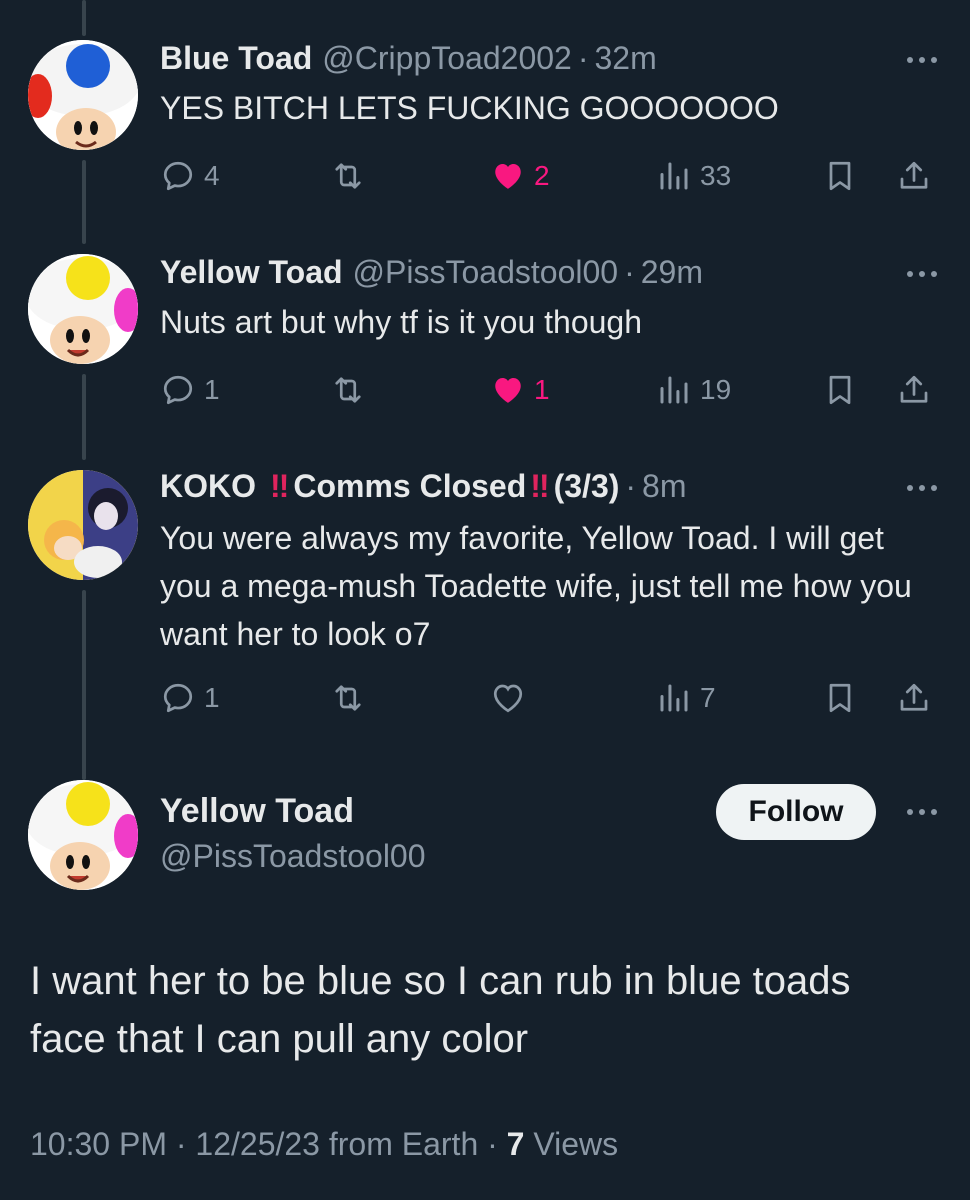  I want to click on display-name-part: KOKO, so click(208, 486).